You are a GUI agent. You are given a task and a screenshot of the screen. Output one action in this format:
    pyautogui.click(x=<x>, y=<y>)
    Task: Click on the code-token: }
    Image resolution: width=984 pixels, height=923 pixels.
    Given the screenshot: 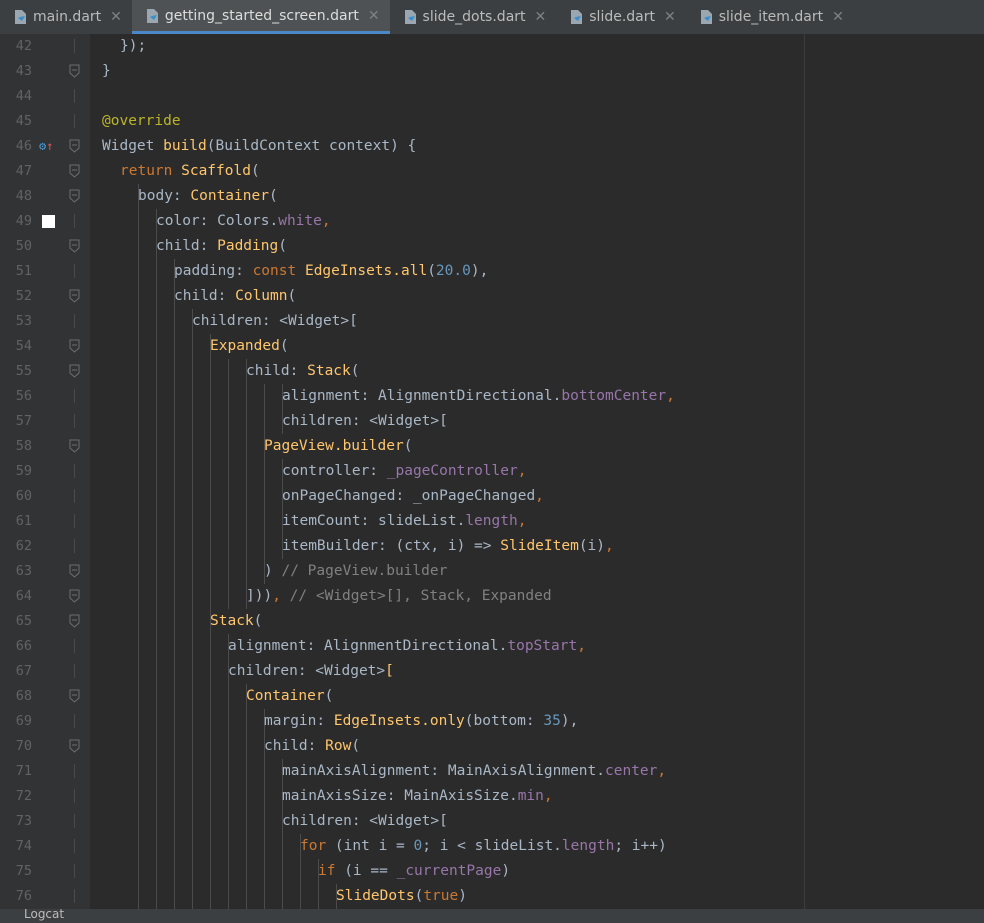 What is the action you would take?
    pyautogui.click(x=106, y=71)
    